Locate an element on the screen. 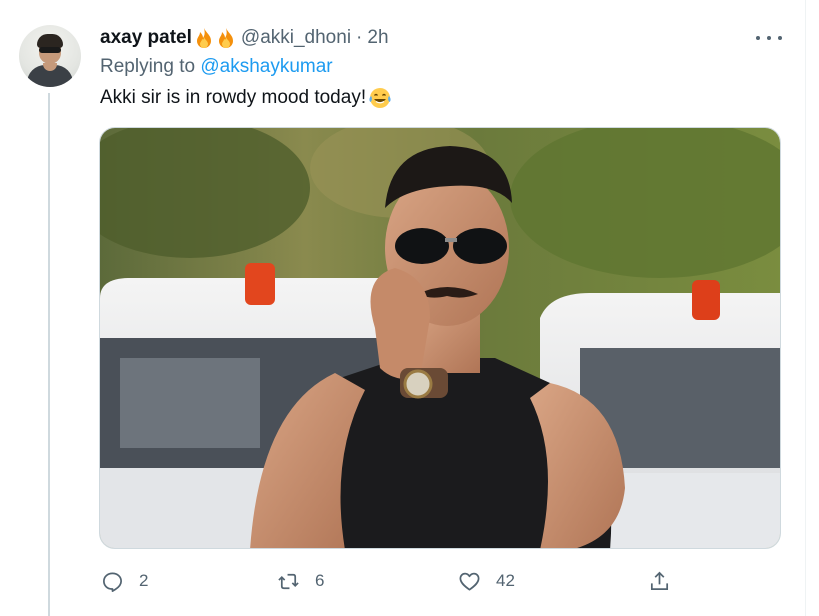 The height and width of the screenshot is (616, 819). thread-connector-line is located at coordinates (49, 354).